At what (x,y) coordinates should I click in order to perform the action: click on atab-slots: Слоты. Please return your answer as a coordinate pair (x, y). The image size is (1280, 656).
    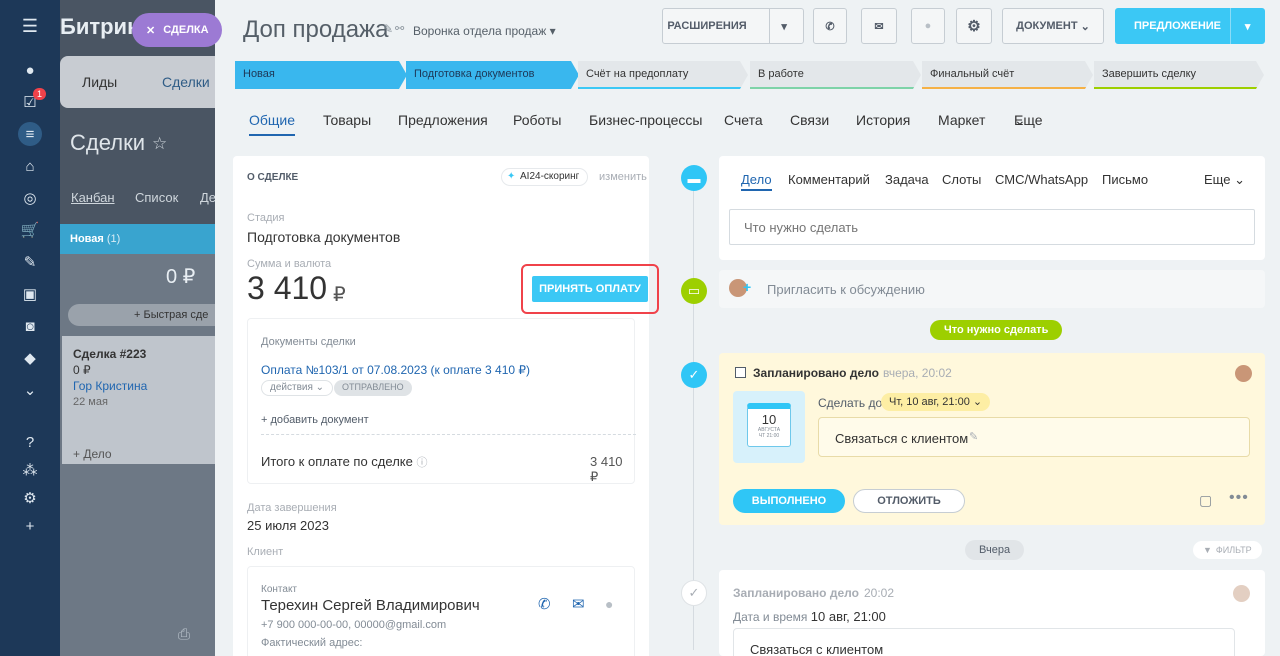
    Looking at the image, I should click on (961, 179).